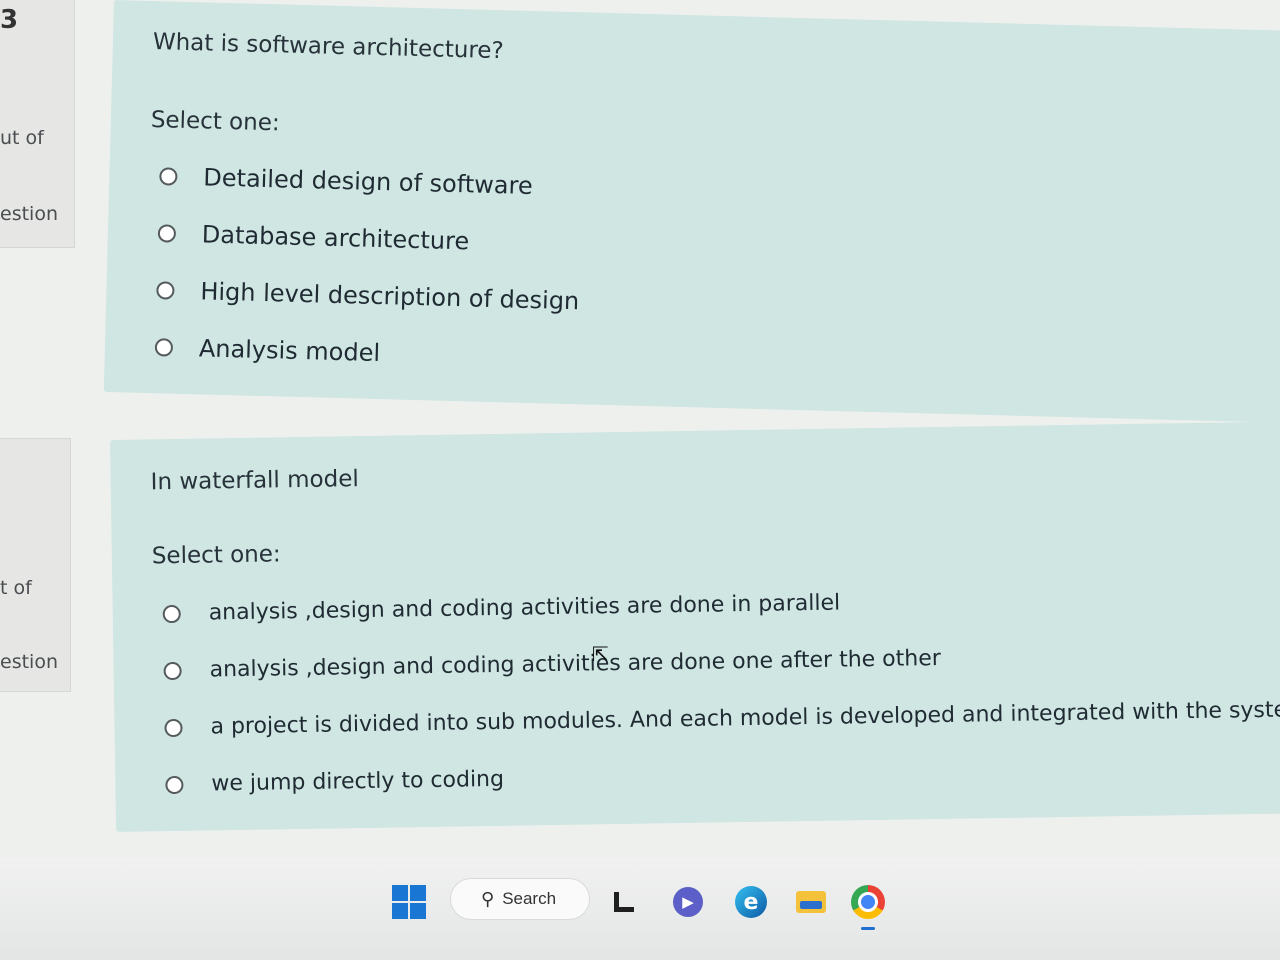 The height and width of the screenshot is (960, 1280). What do you see at coordinates (357, 782) in the screenshot?
I see `answer-label: we jump directly to coding` at bounding box center [357, 782].